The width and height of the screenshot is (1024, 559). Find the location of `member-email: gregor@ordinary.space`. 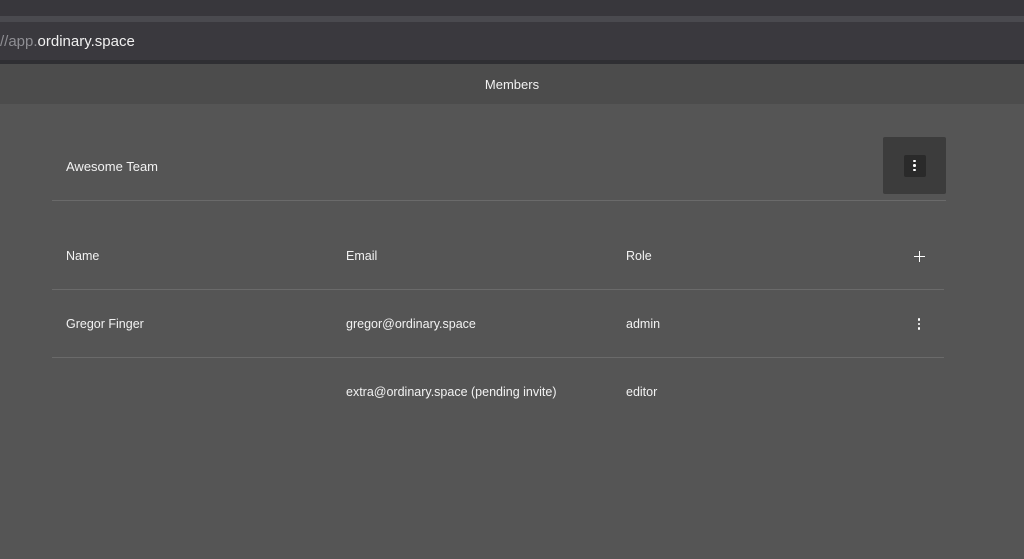

member-email: gregor@ordinary.space is located at coordinates (411, 324).